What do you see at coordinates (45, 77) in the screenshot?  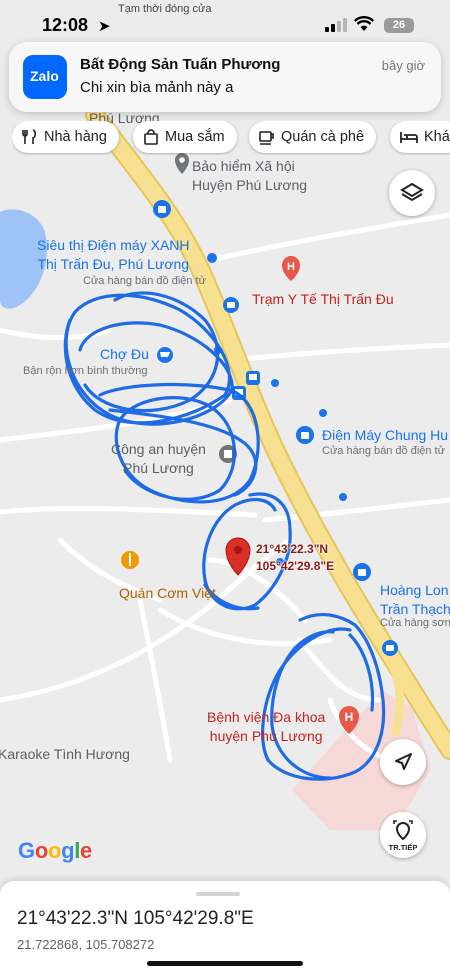 I see `zalo-app-icon: Zalo` at bounding box center [45, 77].